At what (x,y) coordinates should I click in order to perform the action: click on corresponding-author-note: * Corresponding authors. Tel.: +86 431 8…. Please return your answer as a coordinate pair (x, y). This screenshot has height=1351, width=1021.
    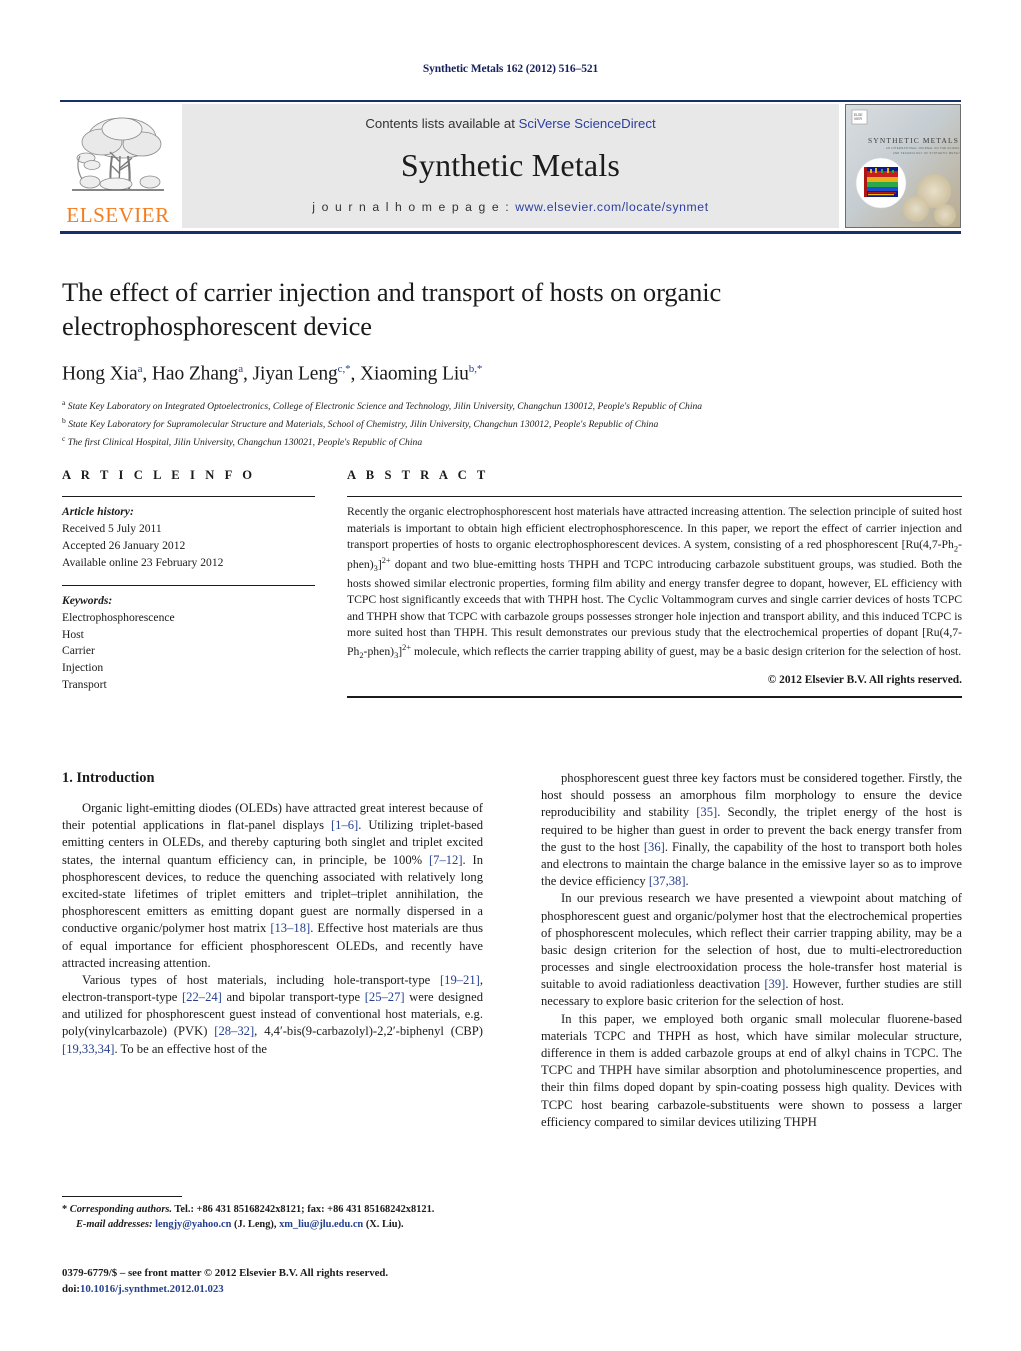
    Looking at the image, I should click on (248, 1209).